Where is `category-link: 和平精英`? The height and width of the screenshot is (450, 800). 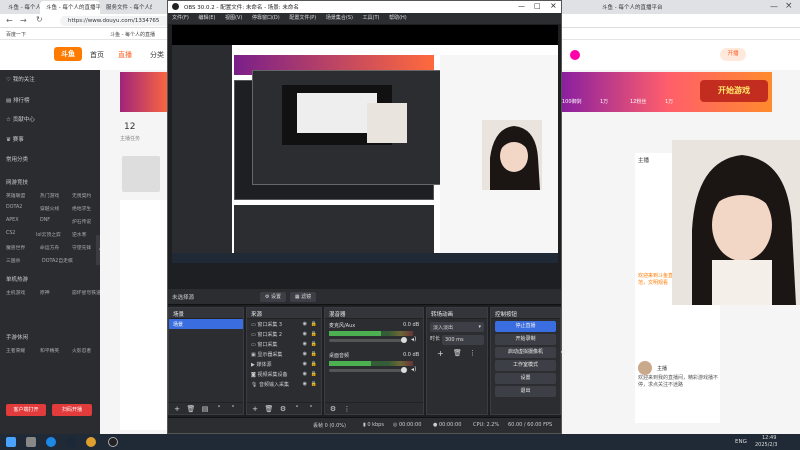 category-link: 和平精英 is located at coordinates (49, 350).